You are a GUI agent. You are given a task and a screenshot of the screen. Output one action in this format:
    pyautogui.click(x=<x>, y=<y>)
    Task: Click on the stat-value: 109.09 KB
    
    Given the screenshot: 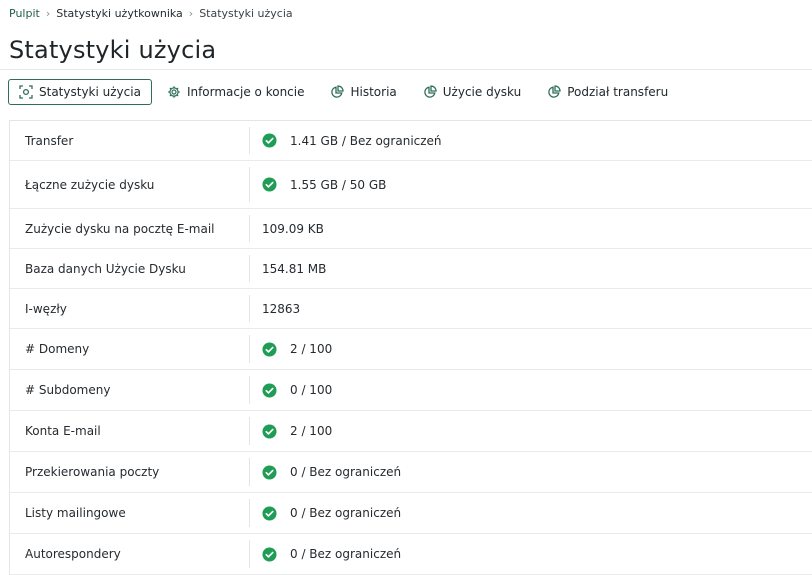 What is the action you would take?
    pyautogui.click(x=293, y=228)
    